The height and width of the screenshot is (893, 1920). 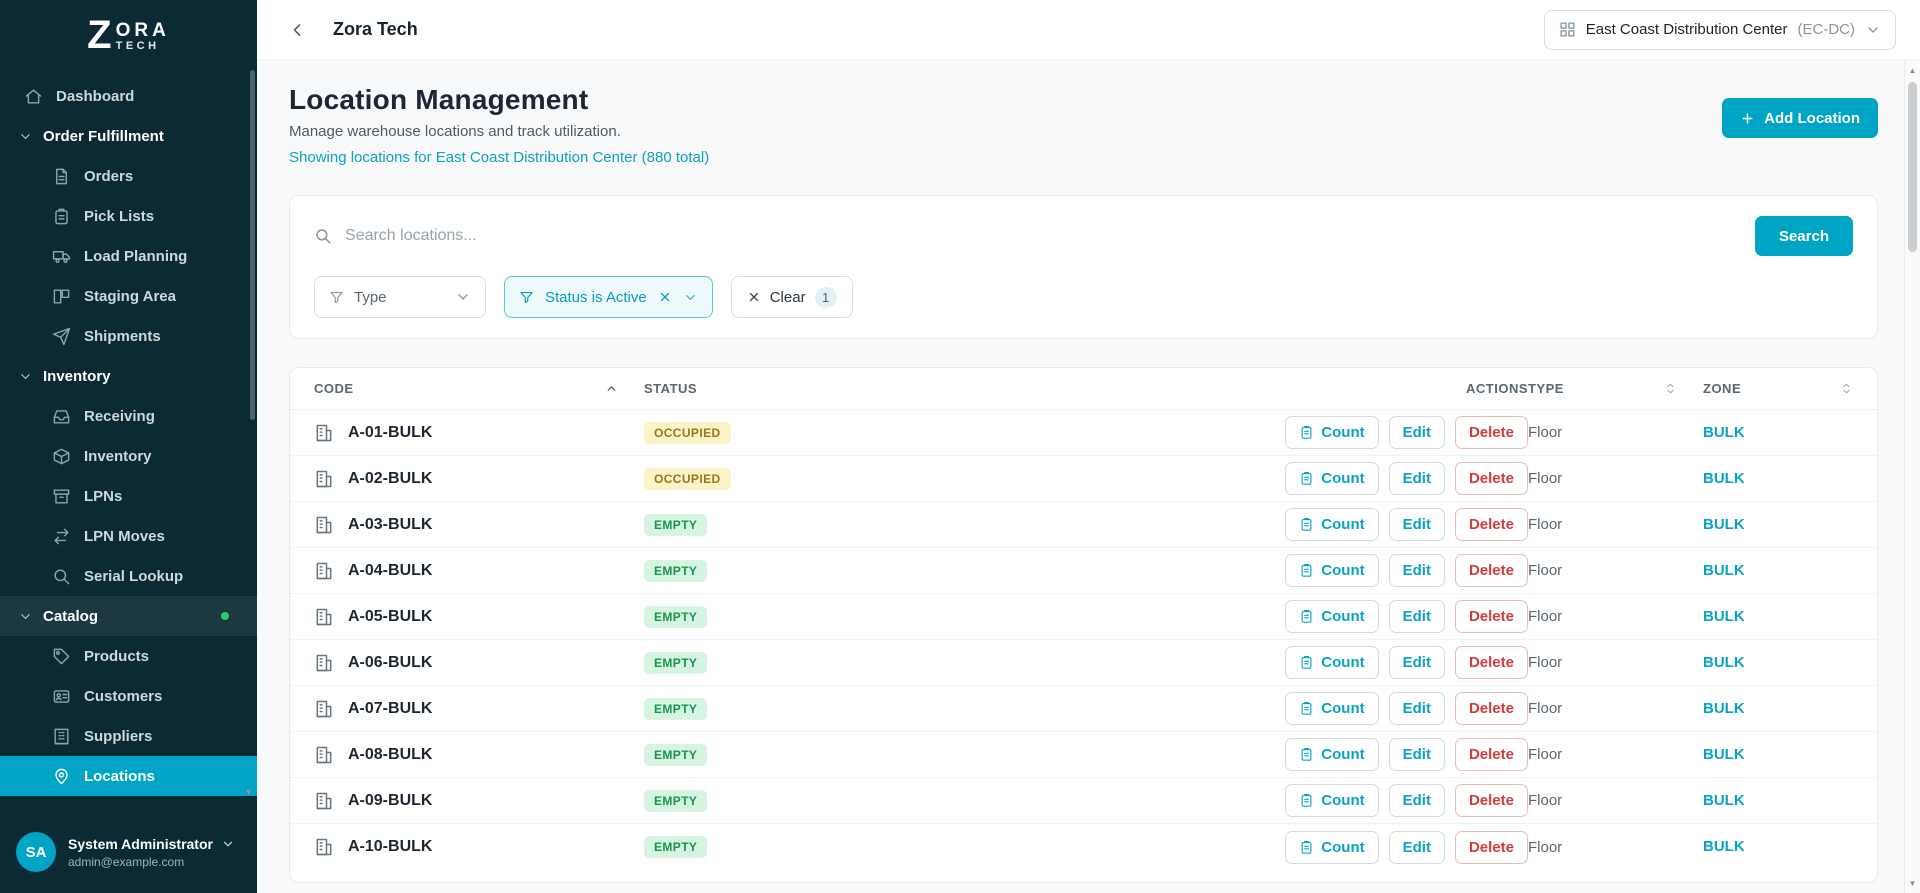 What do you see at coordinates (1912, 70) in the screenshot?
I see `scroll-up-icon: ▲` at bounding box center [1912, 70].